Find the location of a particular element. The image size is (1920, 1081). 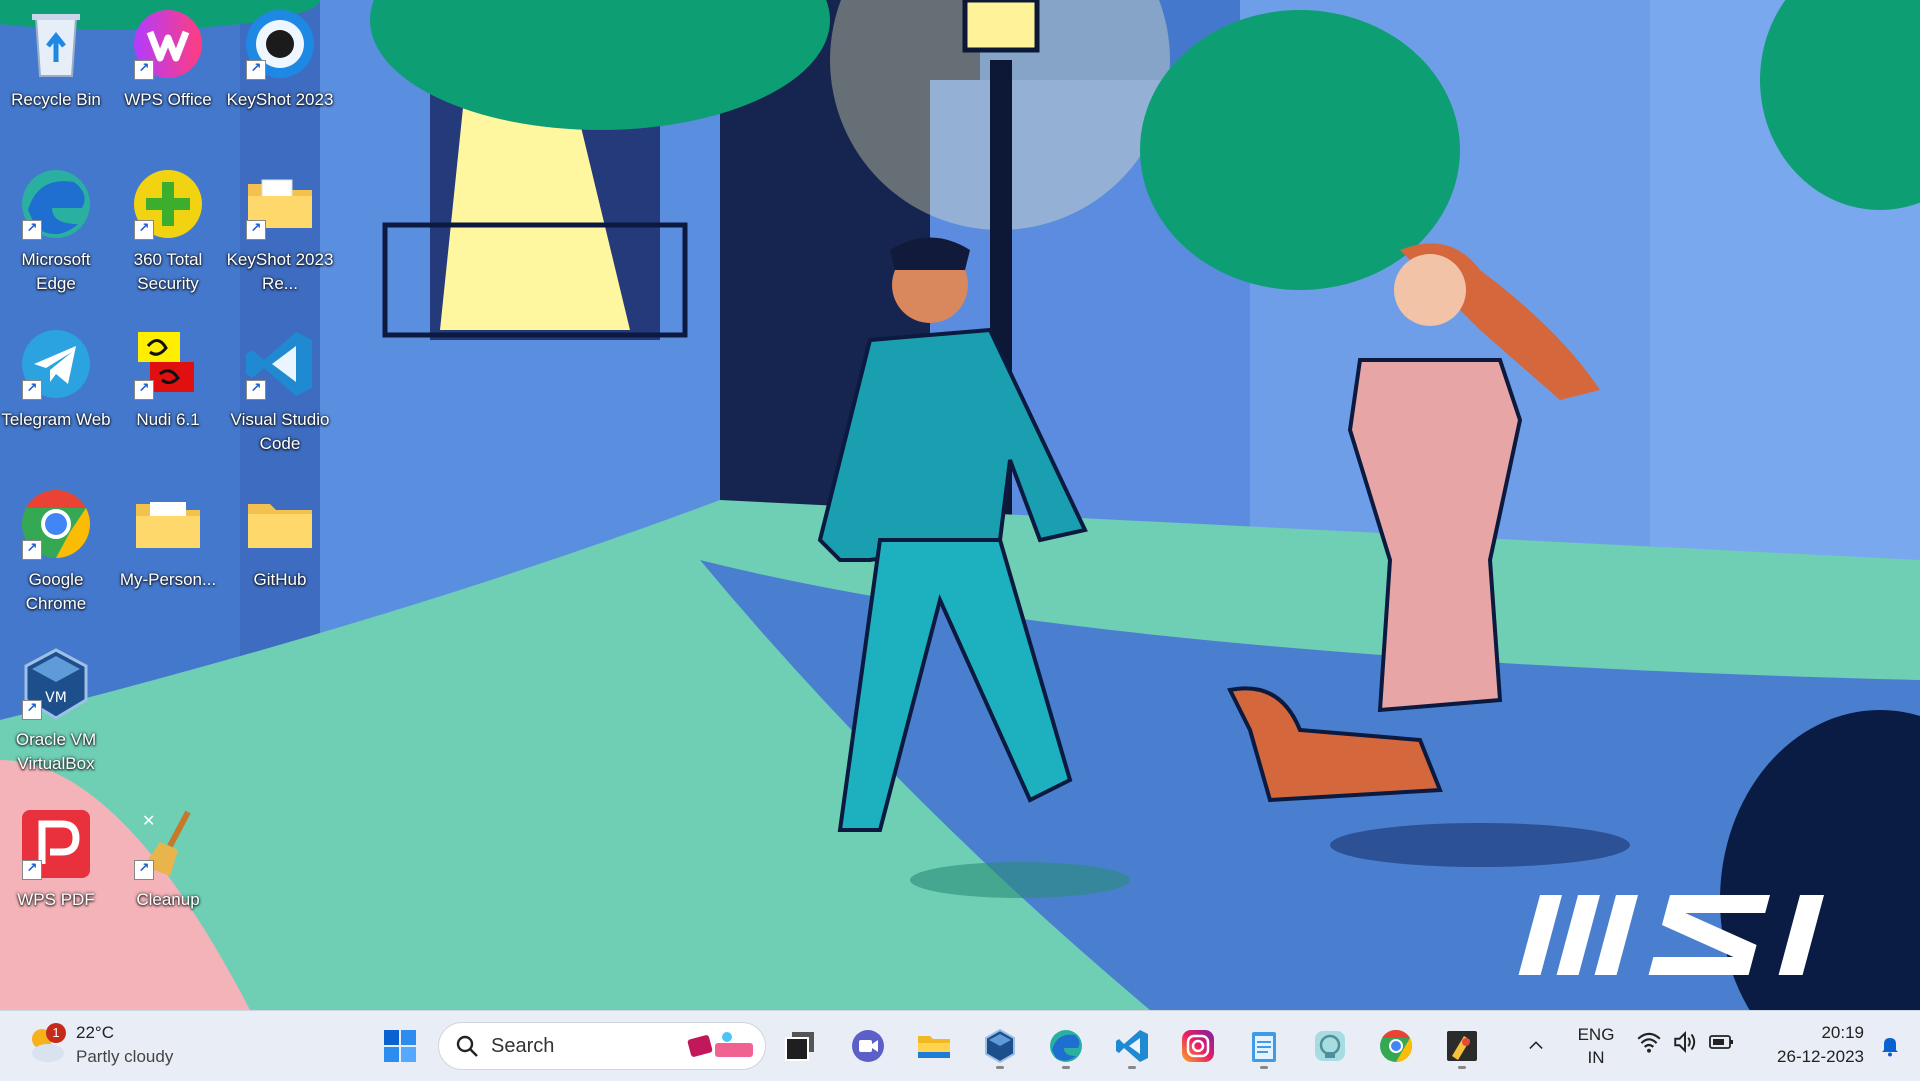

start-button is located at coordinates (400, 1046).